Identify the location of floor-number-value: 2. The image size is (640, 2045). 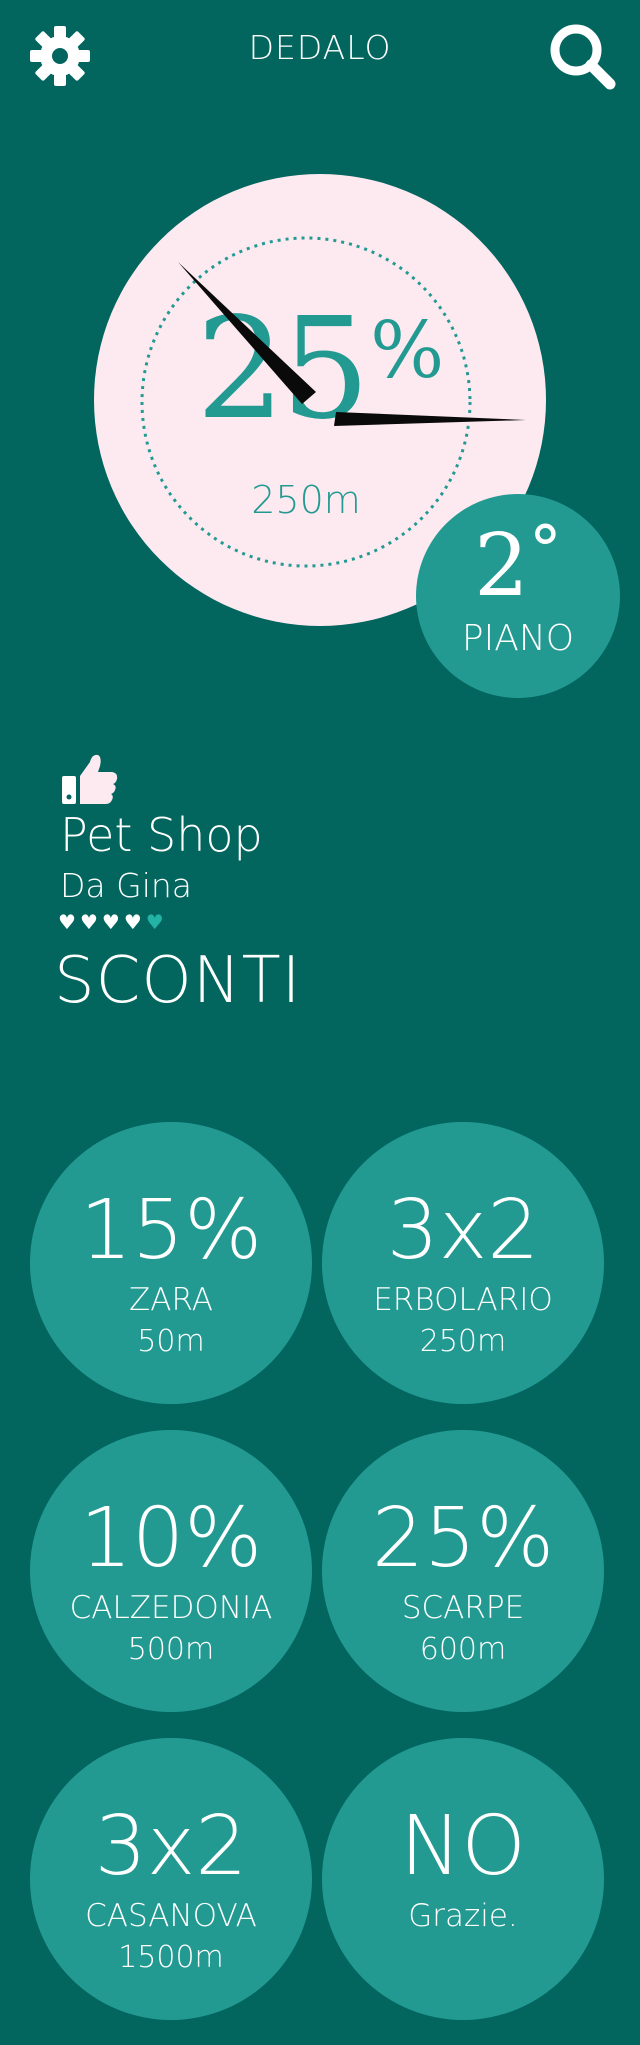
(501, 566).